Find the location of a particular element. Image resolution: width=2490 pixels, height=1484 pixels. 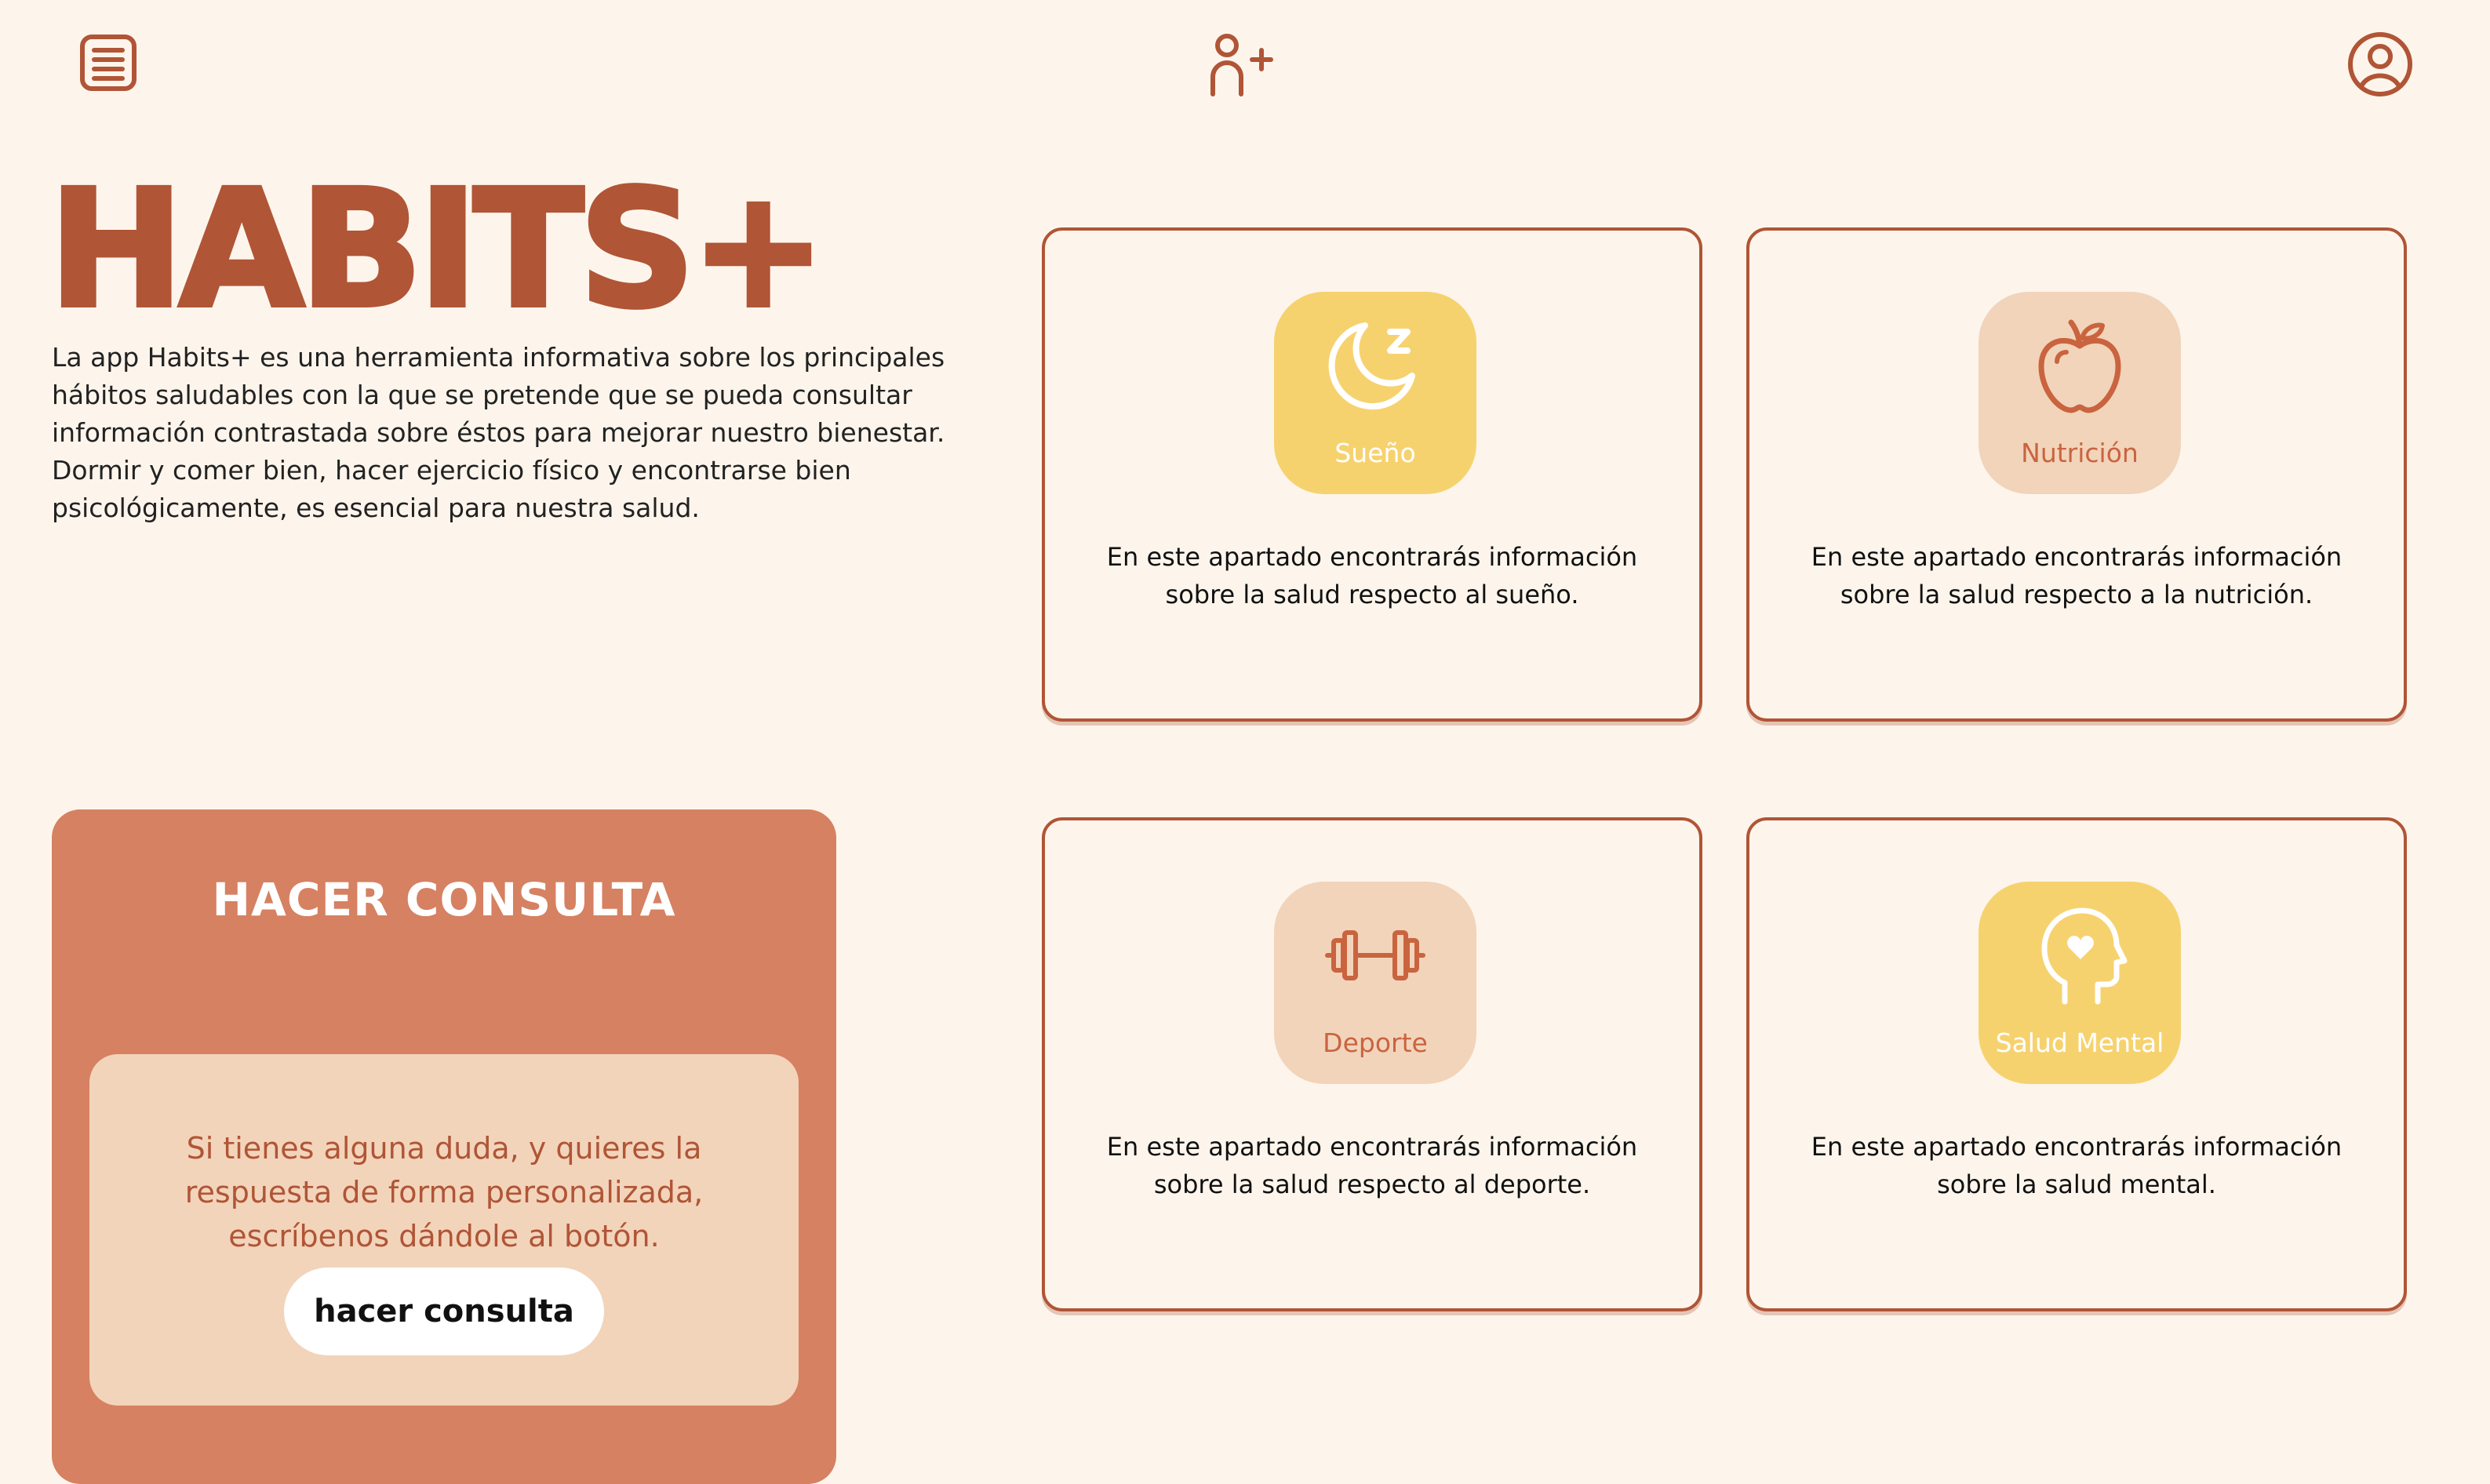

badge-deporte: Deporte is located at coordinates (1375, 983).